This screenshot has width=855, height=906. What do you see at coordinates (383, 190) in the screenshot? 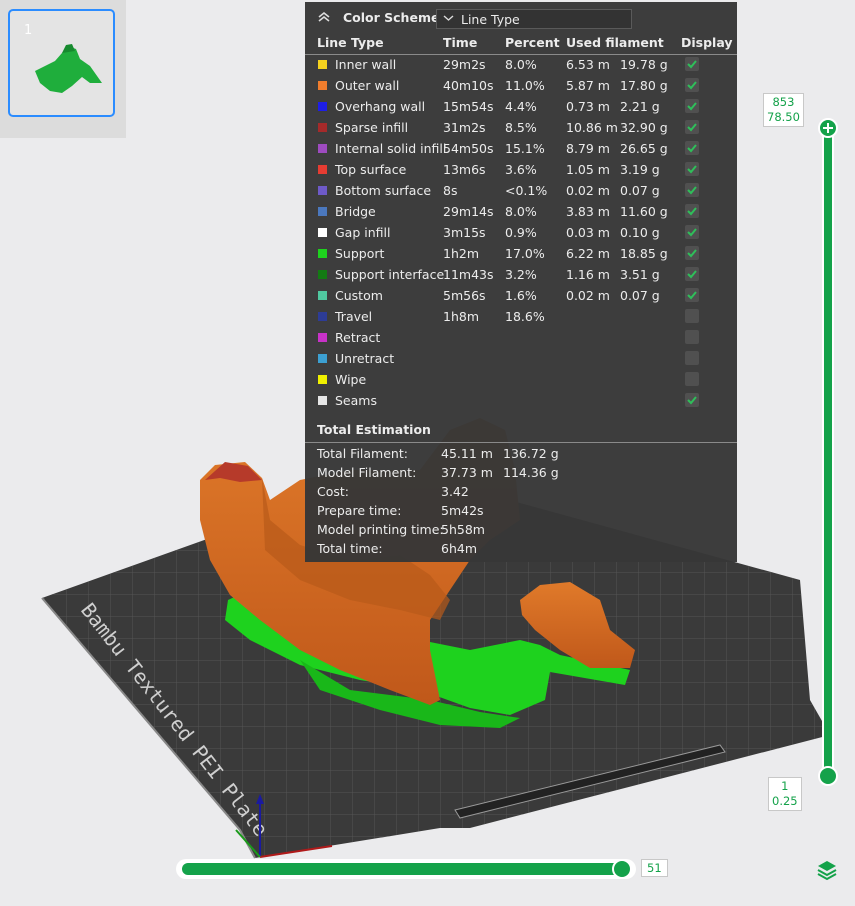
I see `line-type-name: Bottom surface` at bounding box center [383, 190].